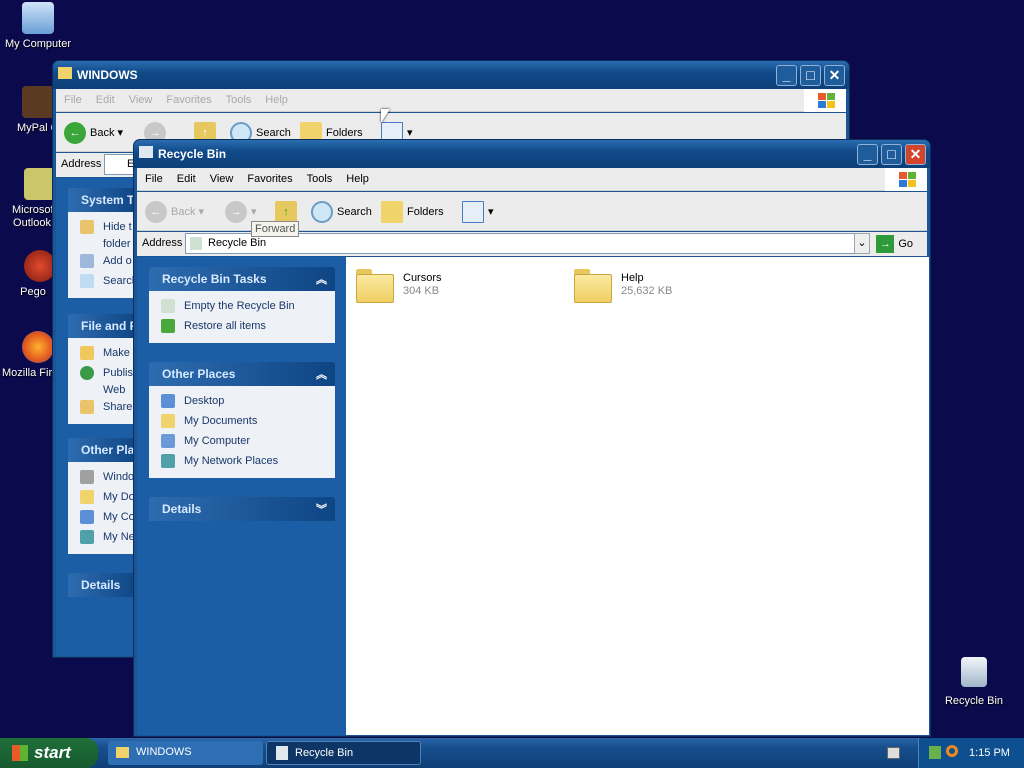 This screenshot has width=1024, height=768. Describe the element at coordinates (109, 228) in the screenshot. I see `task-item: Hide t` at that location.